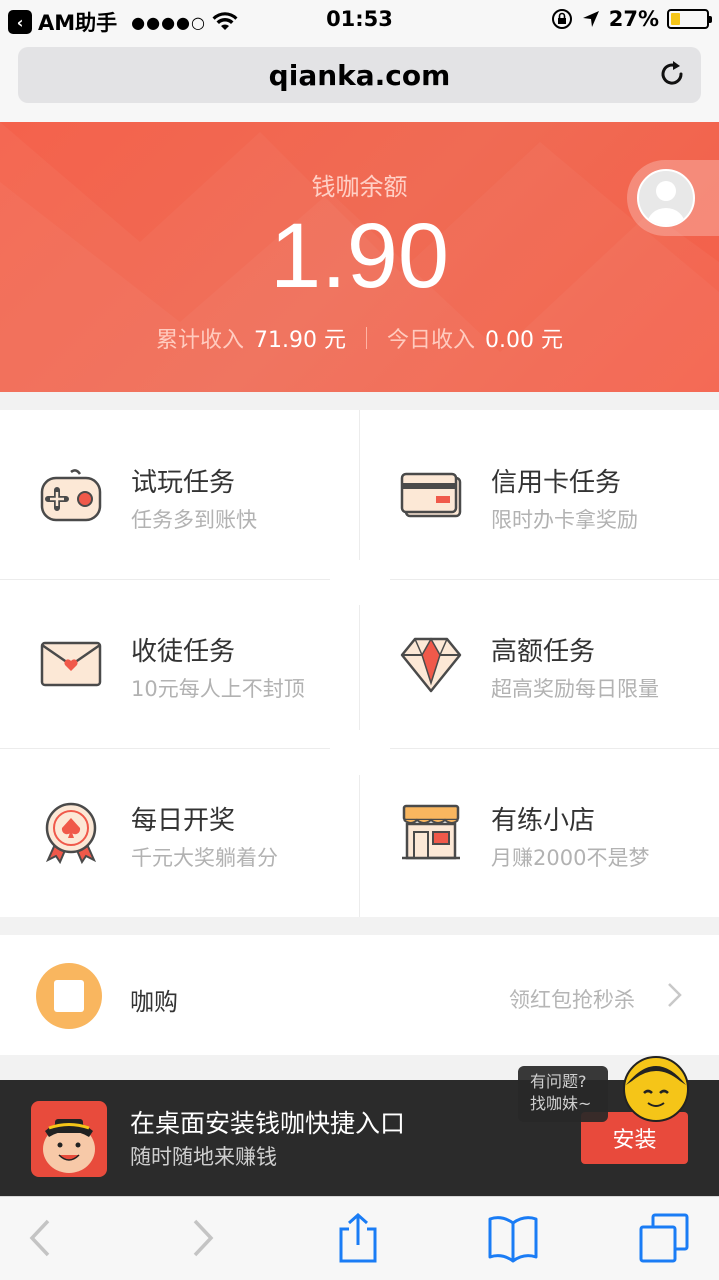 The width and height of the screenshot is (719, 1280). I want to click on location-arrow-icon, so click(590, 19).